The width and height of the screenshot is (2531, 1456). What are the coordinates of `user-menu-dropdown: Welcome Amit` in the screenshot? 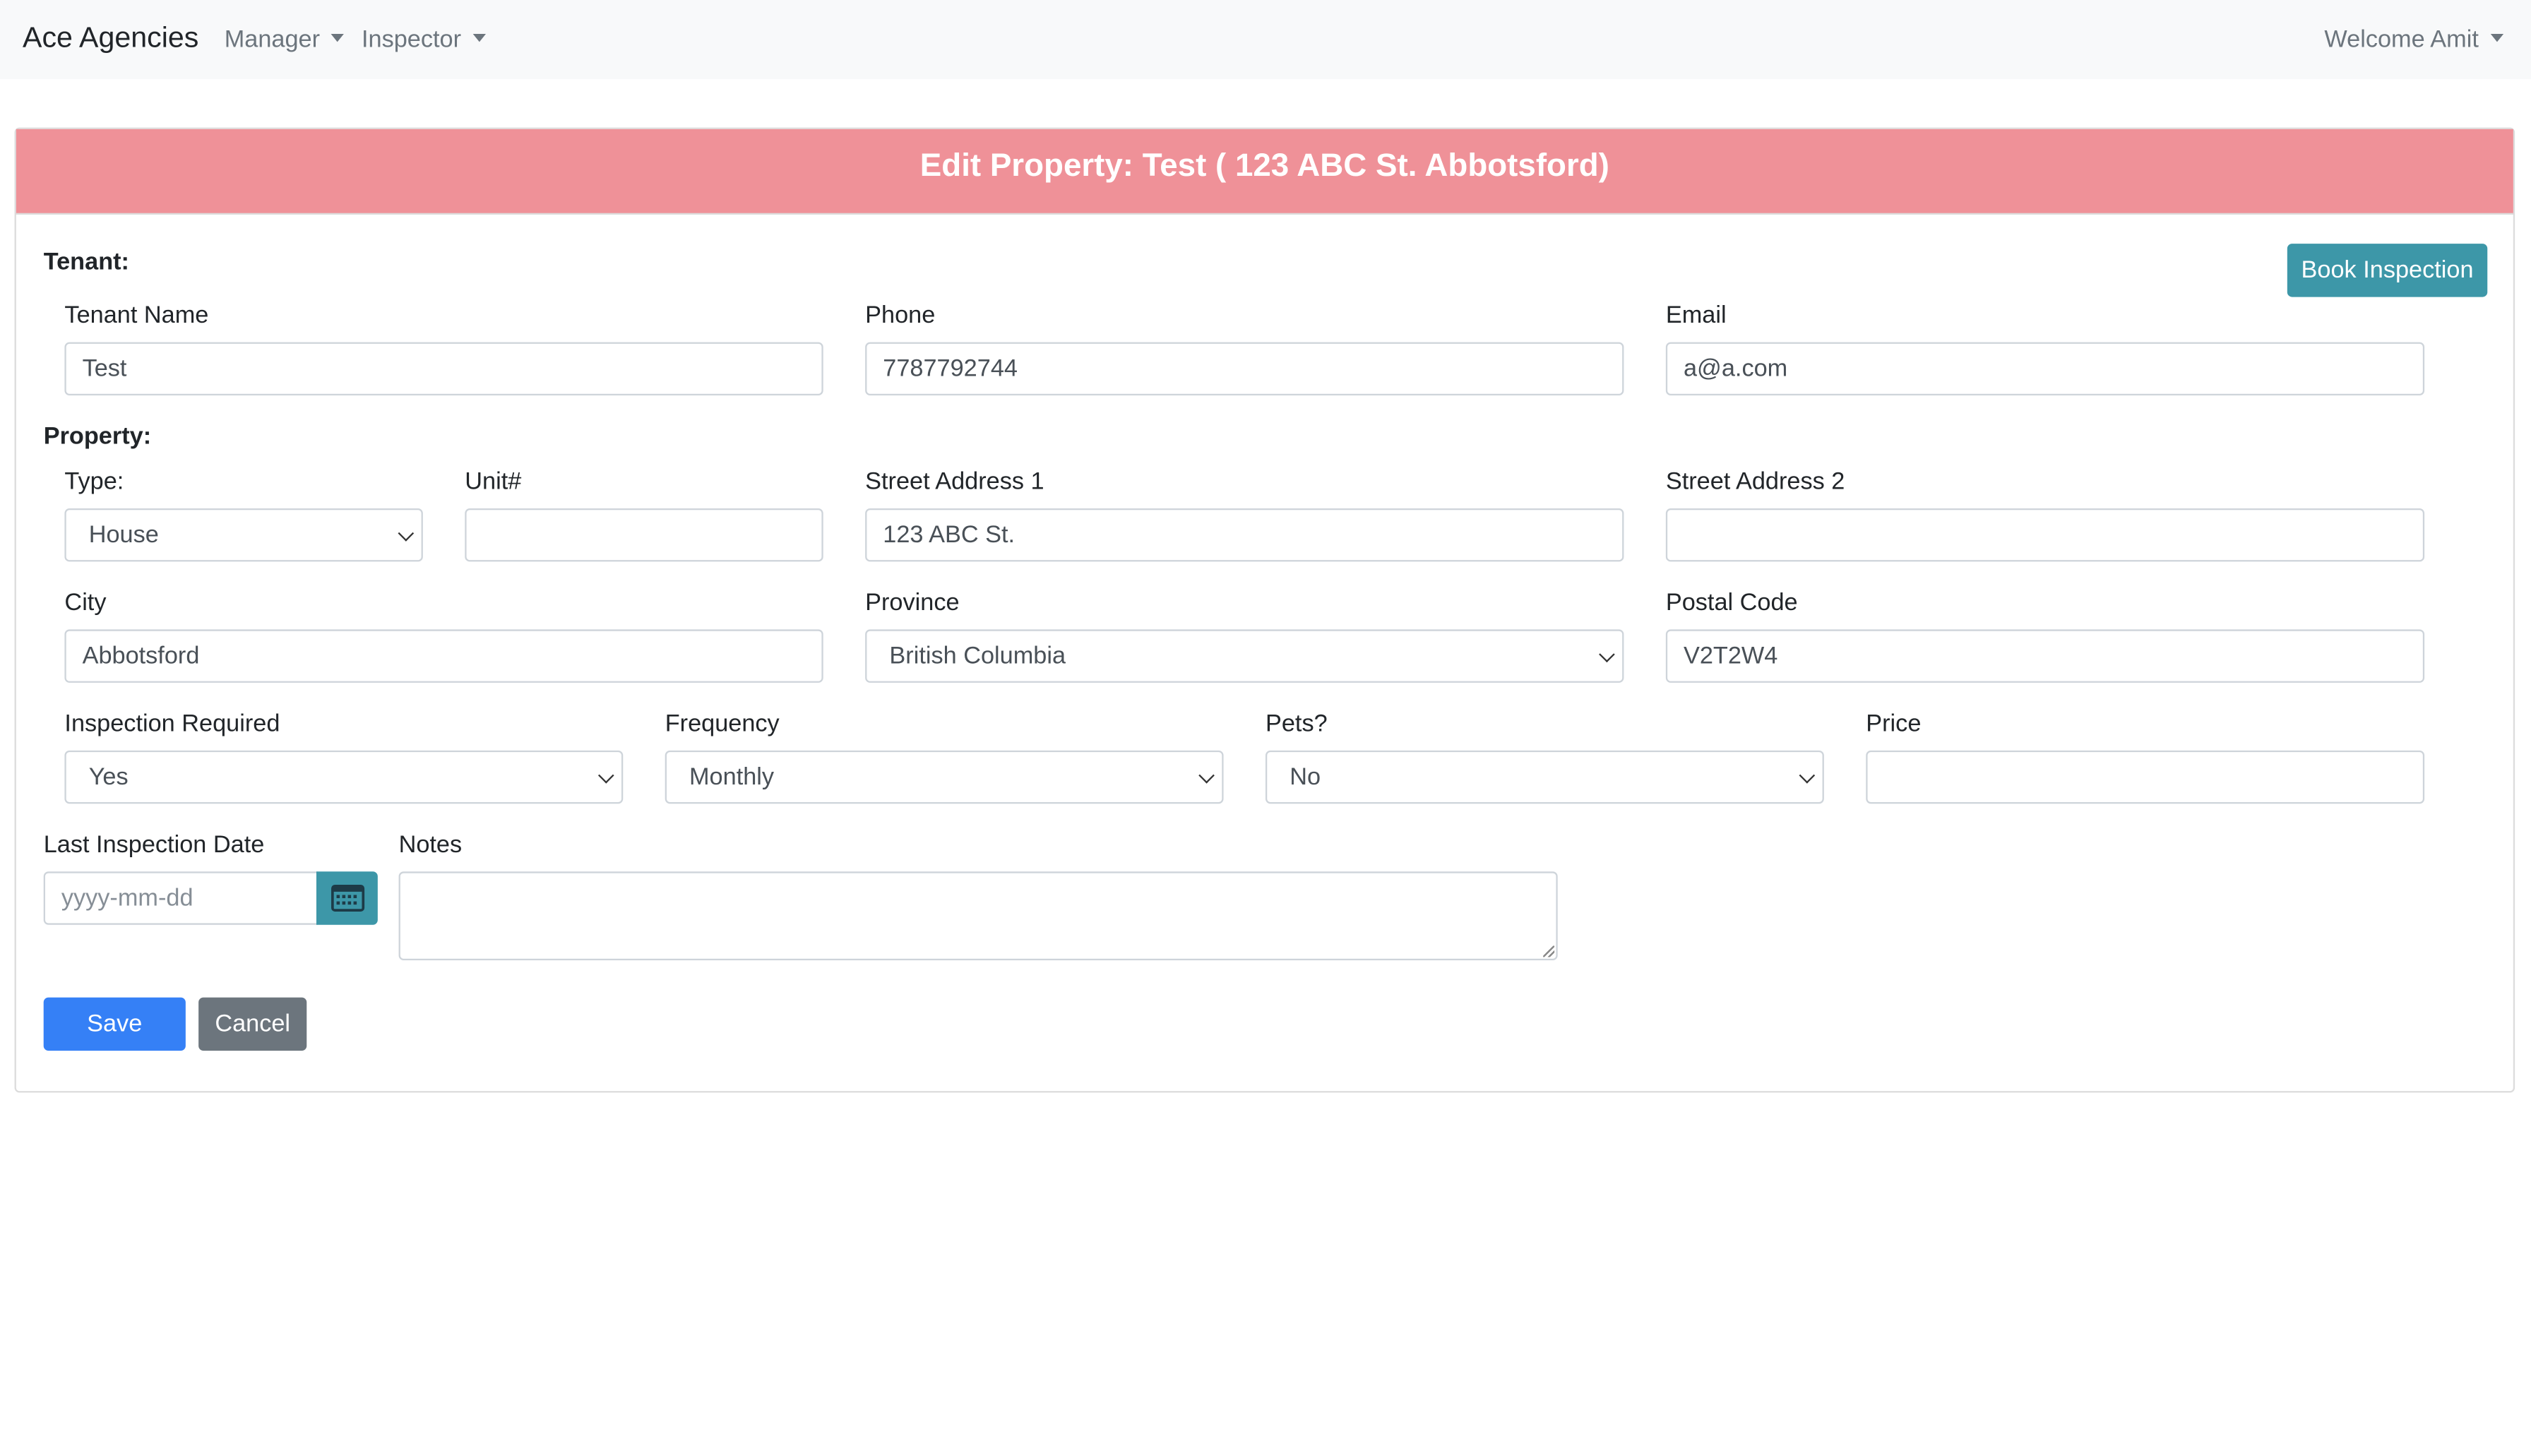 It's located at (2413, 39).